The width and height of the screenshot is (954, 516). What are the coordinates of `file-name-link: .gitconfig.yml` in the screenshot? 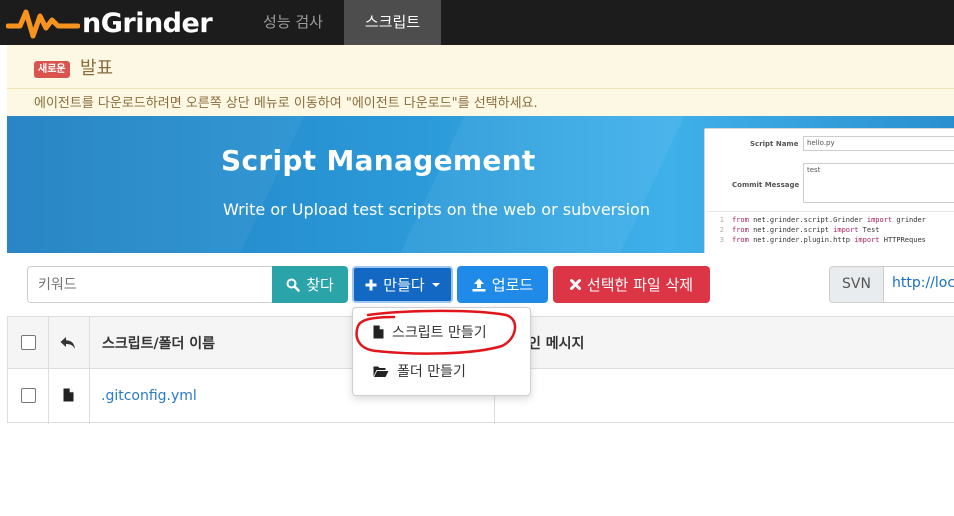 It's located at (149, 396).